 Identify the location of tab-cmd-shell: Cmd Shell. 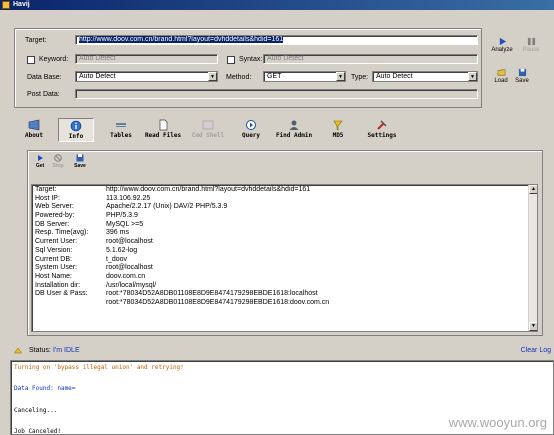
(208, 130).